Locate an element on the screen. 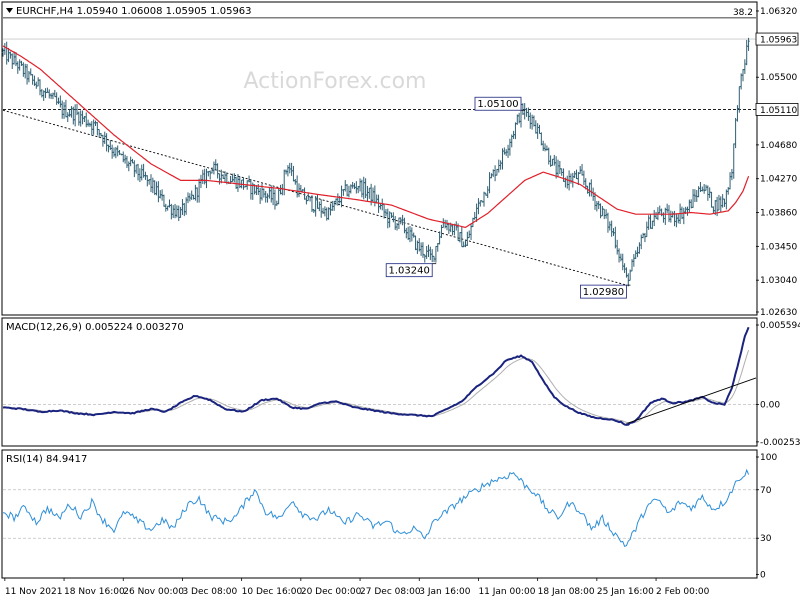 The image size is (800, 600). x-tick-label: 27 Dec 08:00 is located at coordinates (390, 592).